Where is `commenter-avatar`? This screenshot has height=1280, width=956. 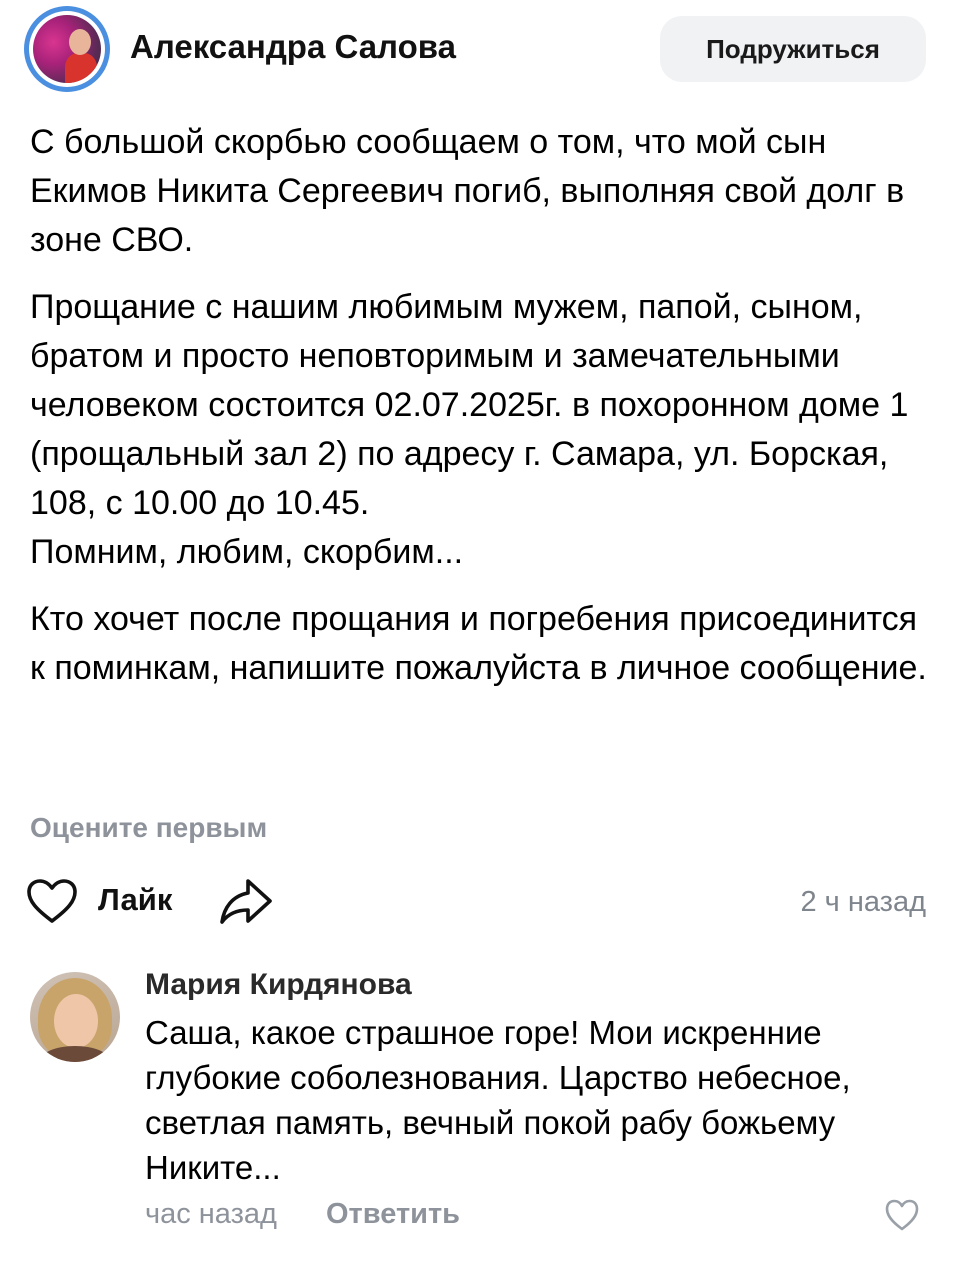 commenter-avatar is located at coordinates (75, 1017).